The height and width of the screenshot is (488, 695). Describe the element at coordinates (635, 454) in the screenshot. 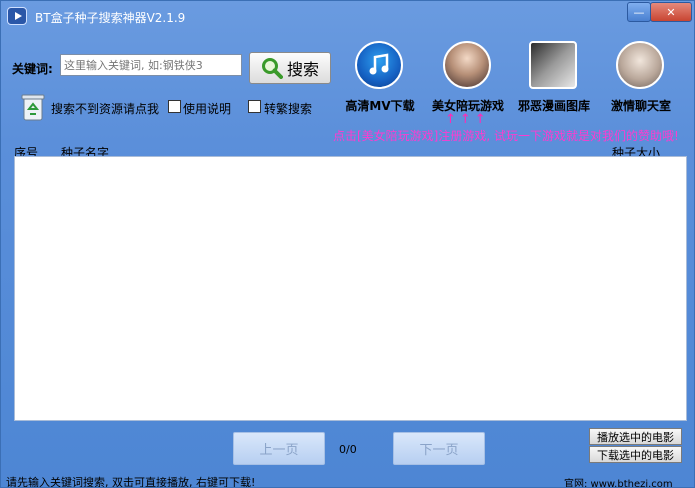

I see `download-selected-button: 下载选中的电影` at that location.